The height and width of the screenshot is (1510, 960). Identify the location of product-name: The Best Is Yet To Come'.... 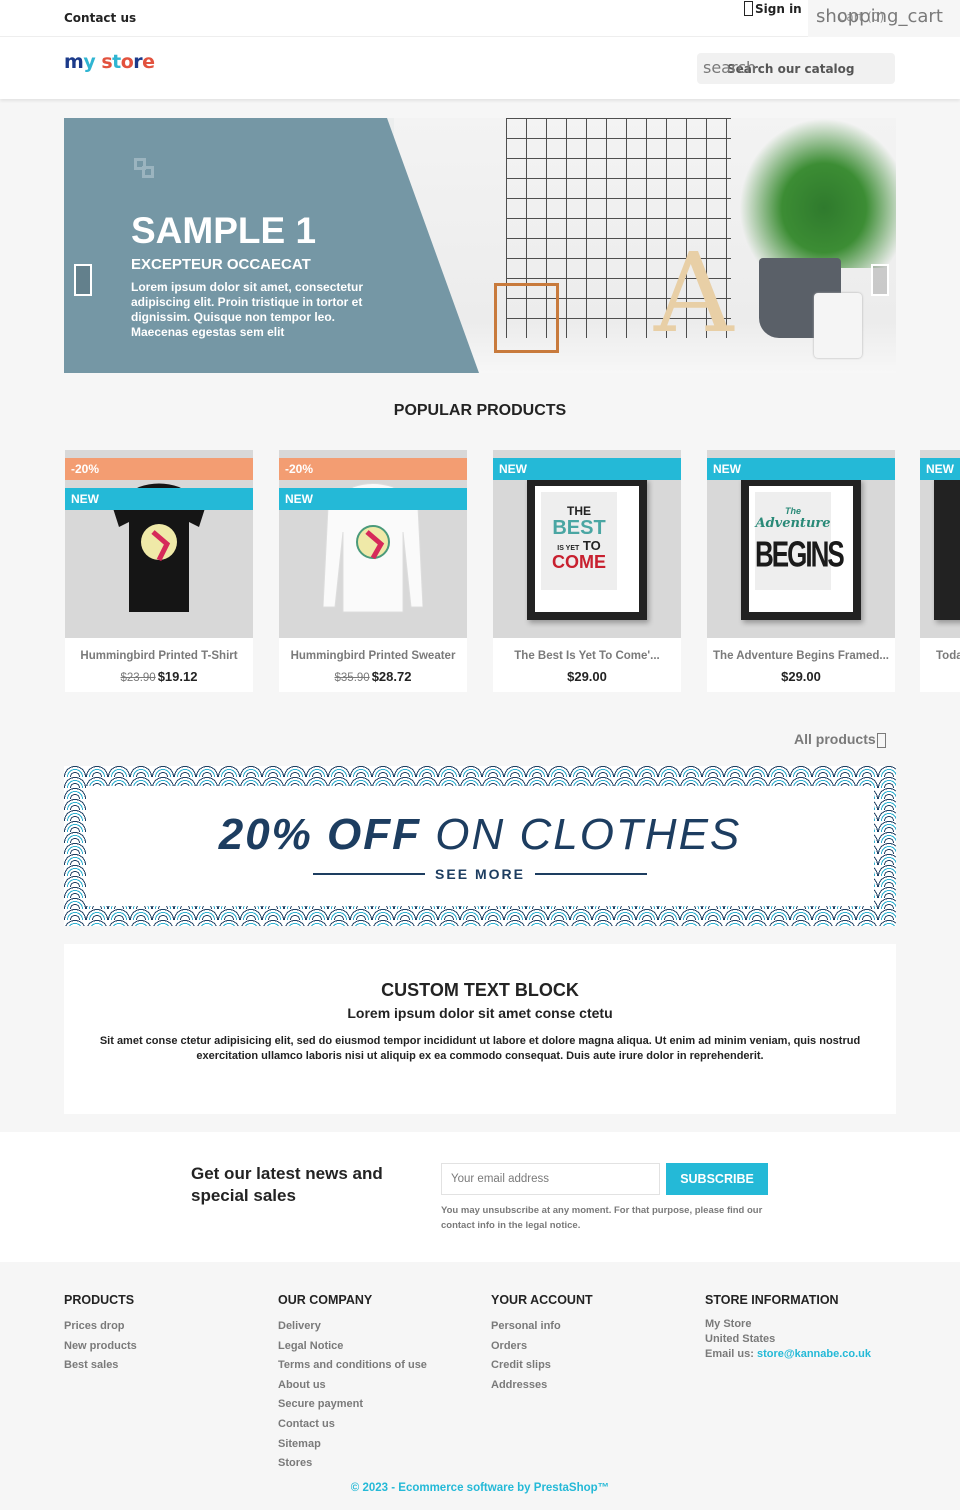
(587, 656).